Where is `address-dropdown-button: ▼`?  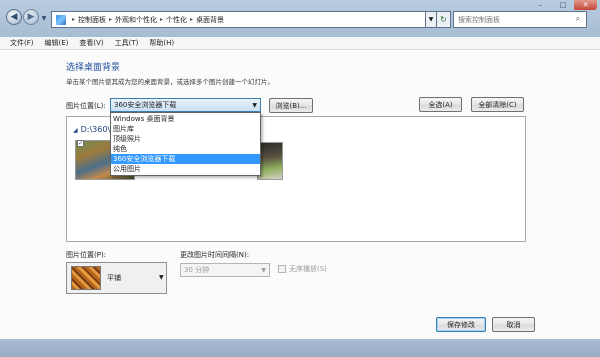 address-dropdown-button: ▼ is located at coordinates (431, 19).